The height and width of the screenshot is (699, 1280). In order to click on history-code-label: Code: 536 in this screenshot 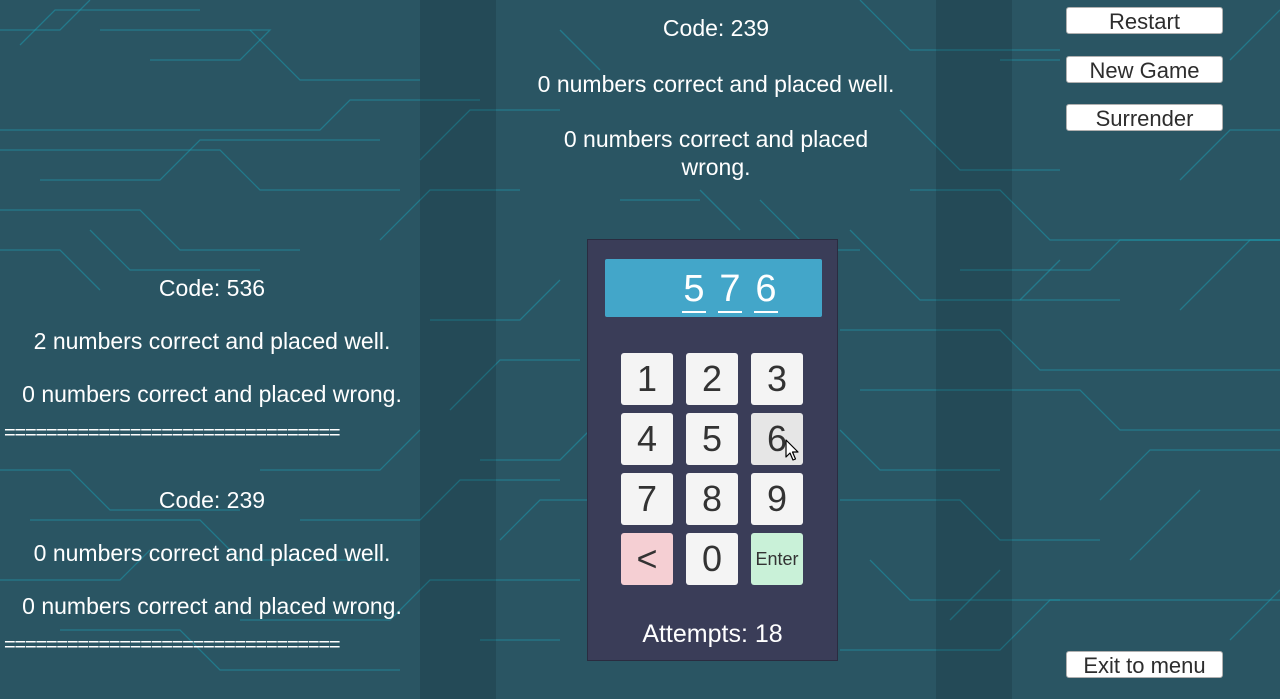, I will do `click(212, 288)`.